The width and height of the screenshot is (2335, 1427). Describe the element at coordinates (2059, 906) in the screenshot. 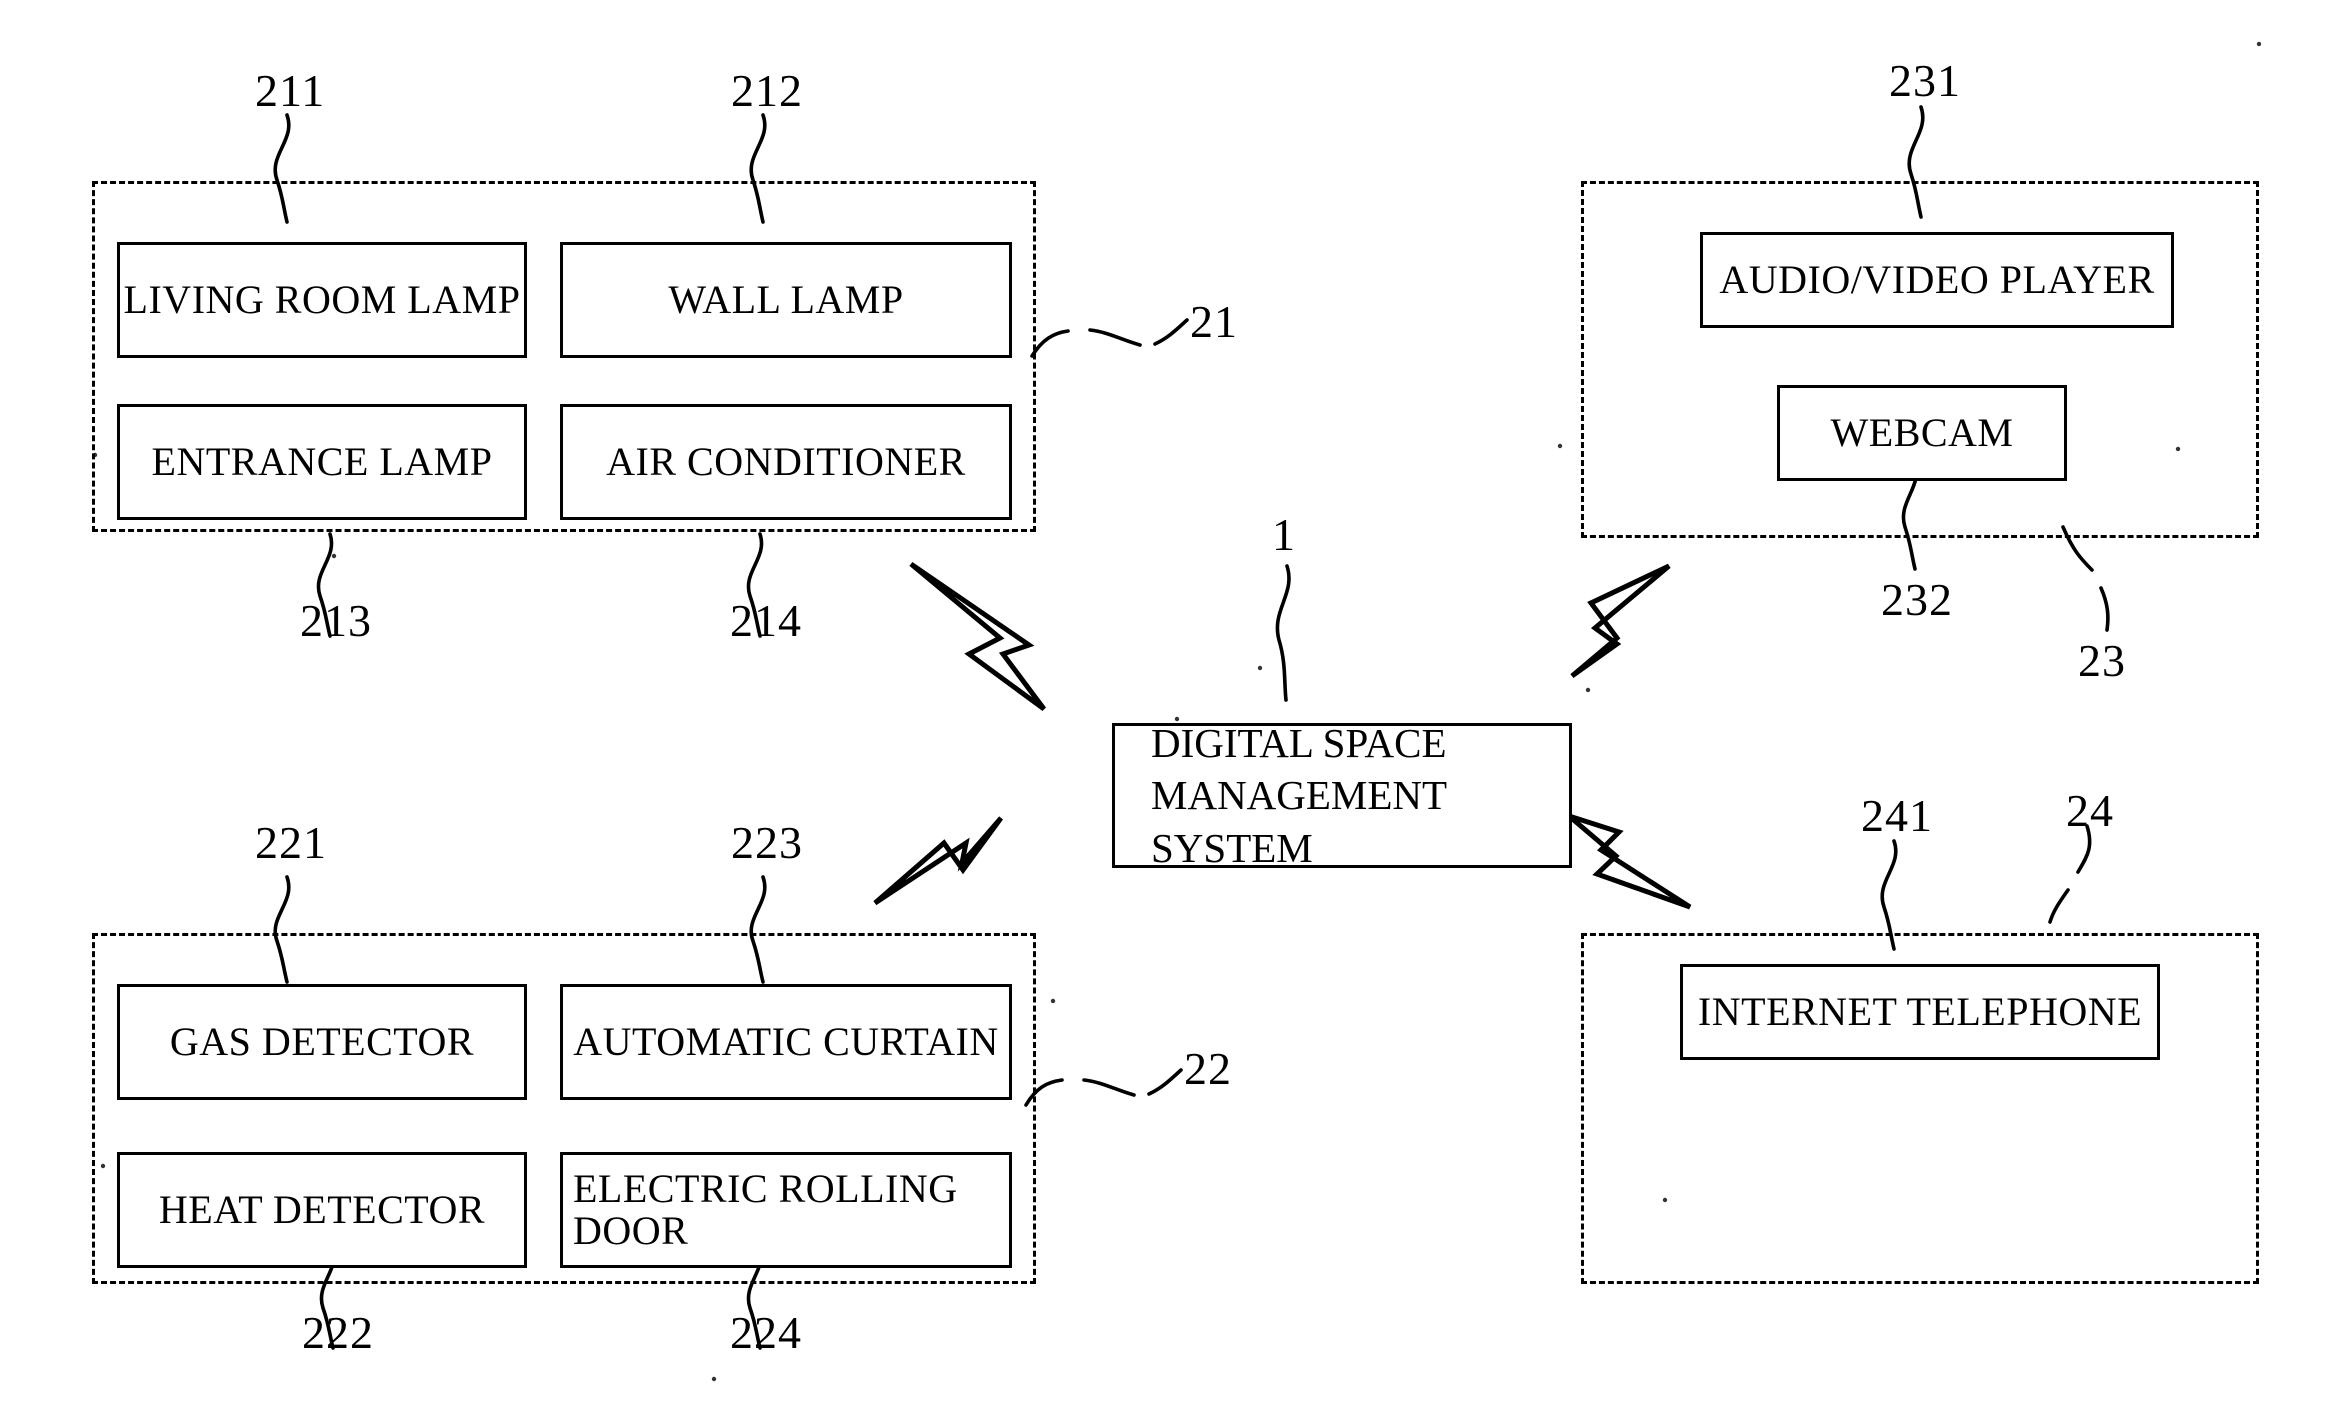

I see `leader-line-24b` at that location.